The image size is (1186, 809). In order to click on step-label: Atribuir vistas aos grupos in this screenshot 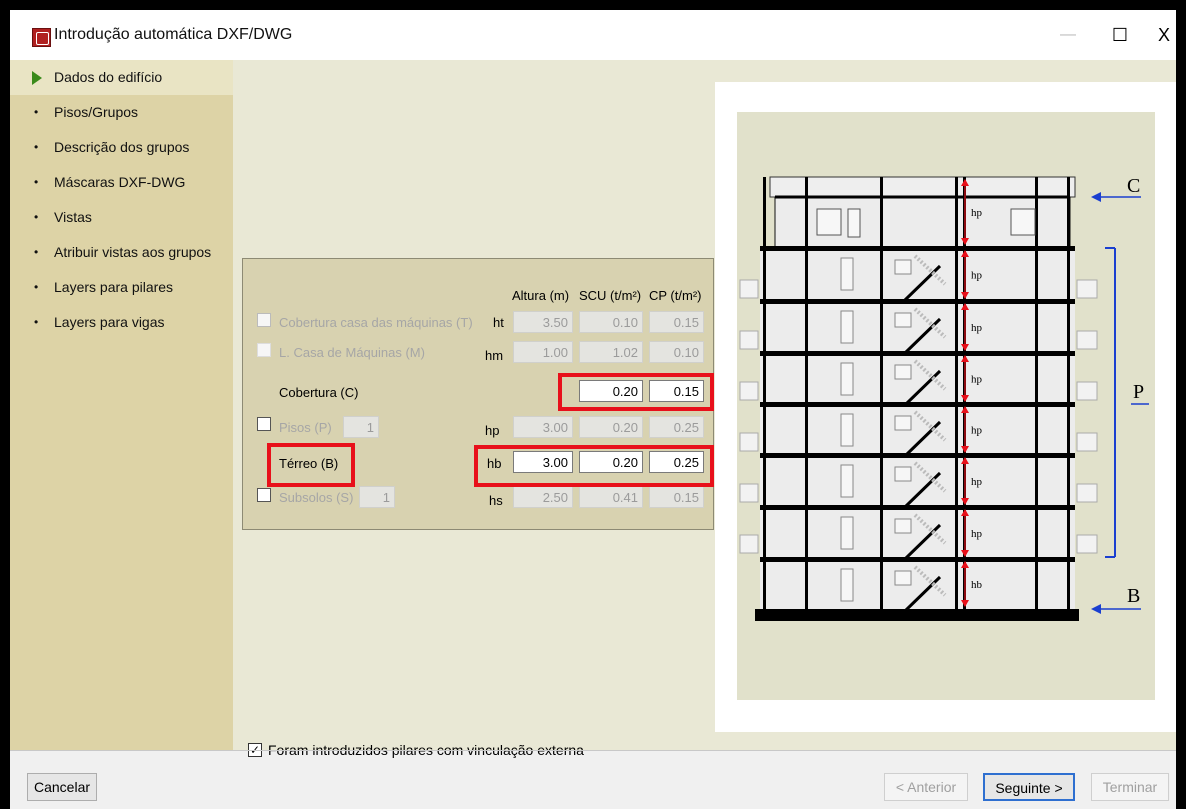, I will do `click(133, 252)`.